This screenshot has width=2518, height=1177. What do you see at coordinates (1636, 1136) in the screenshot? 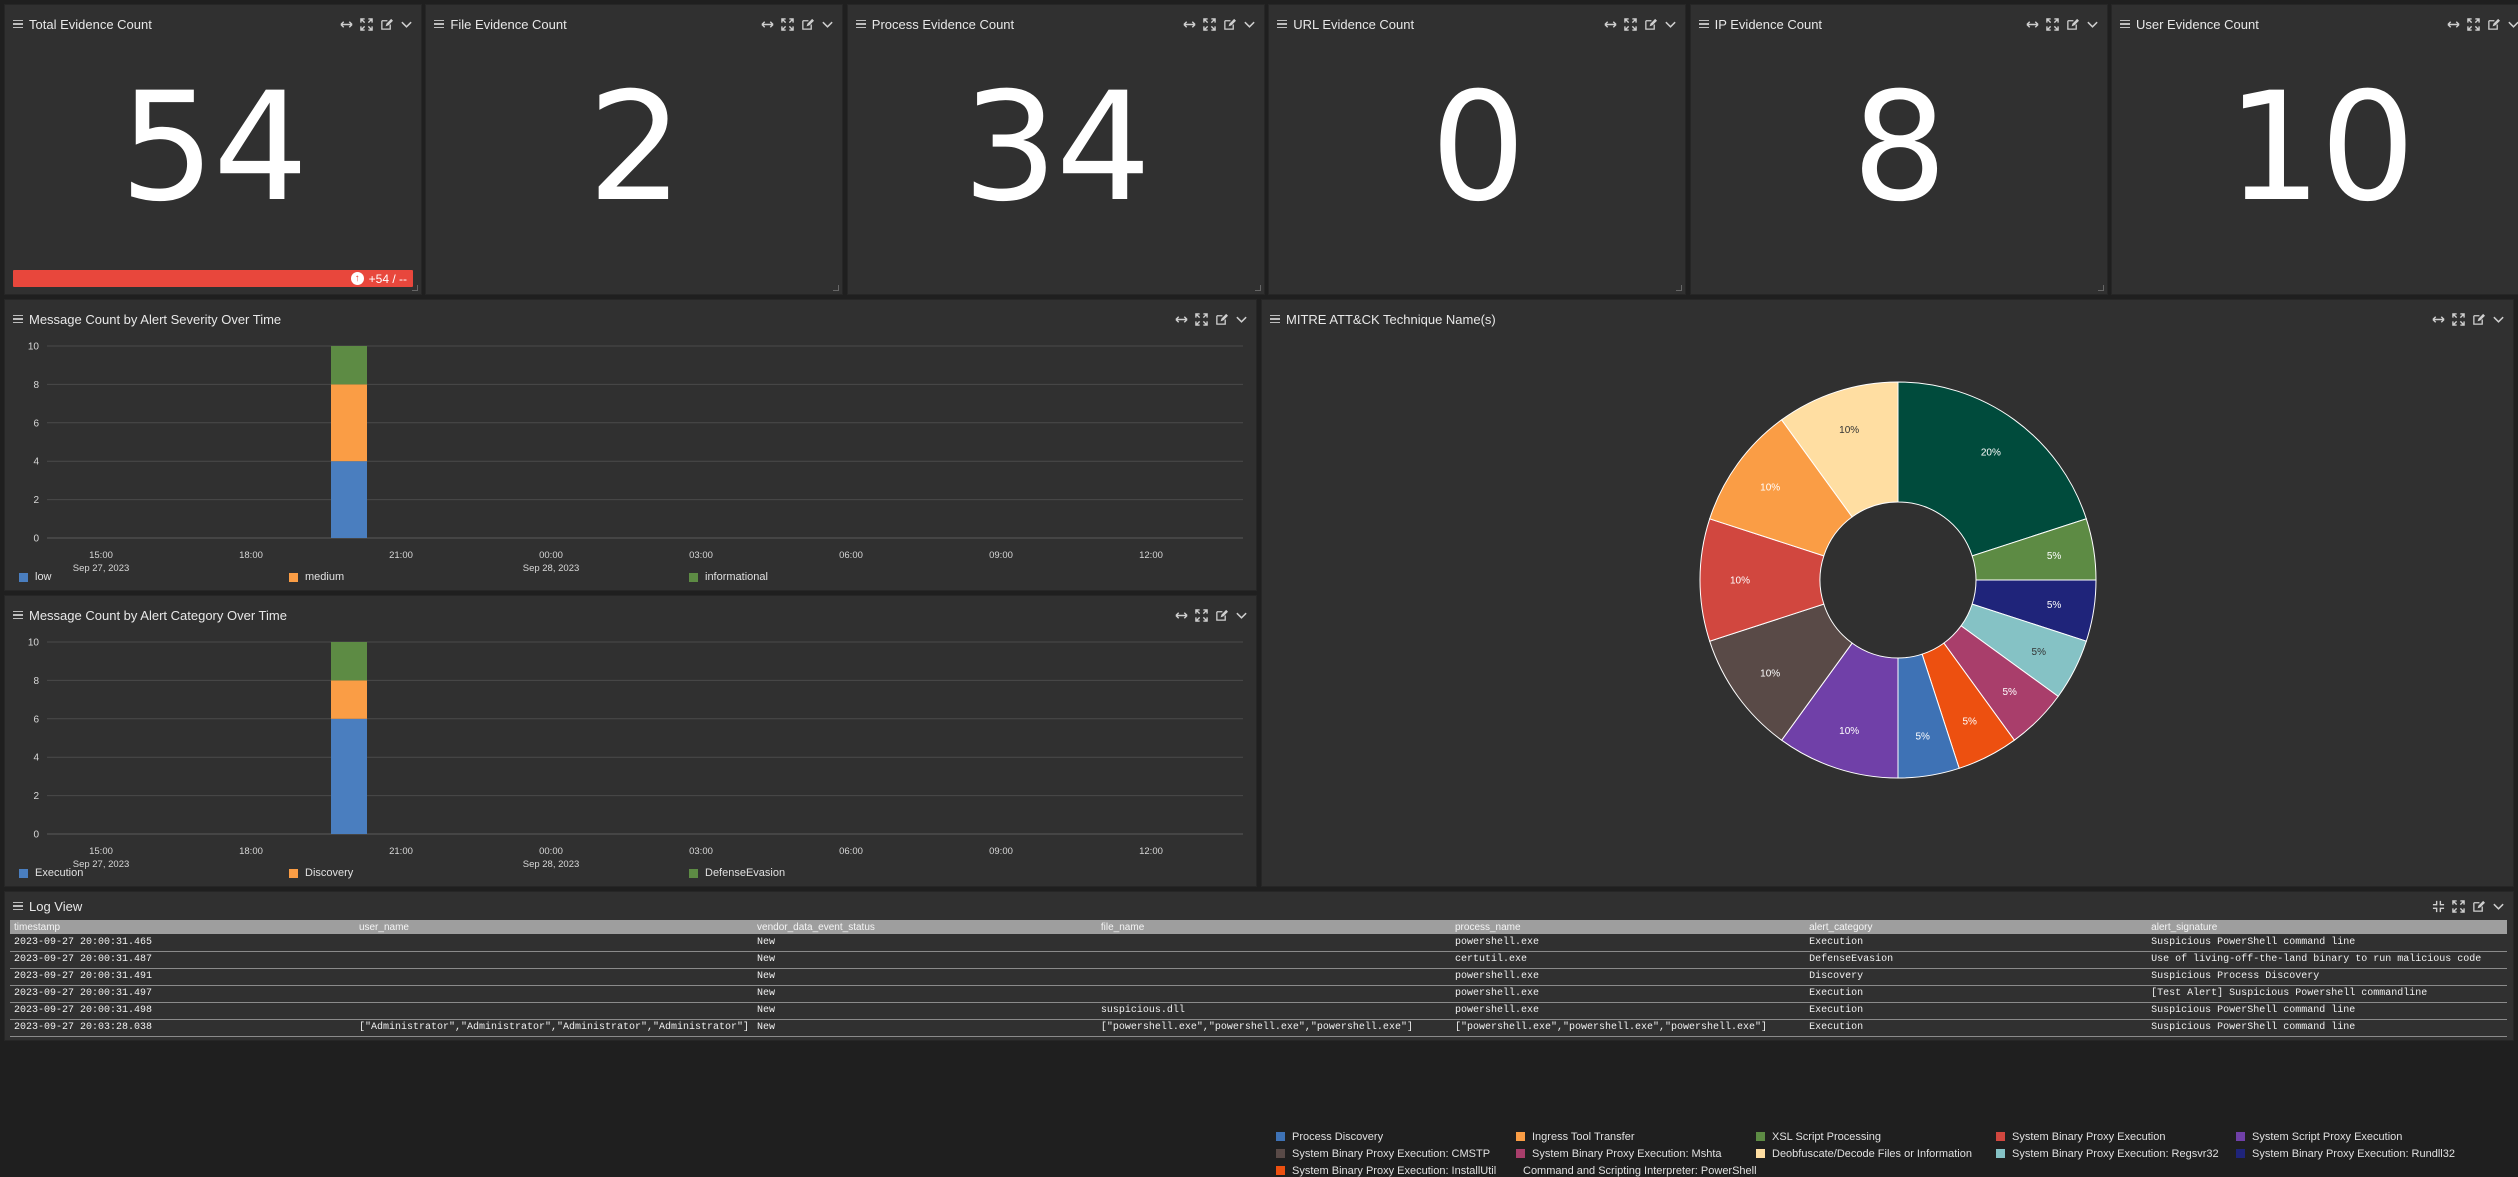
I see `legend-item: Ingress Tool Transfer` at bounding box center [1636, 1136].